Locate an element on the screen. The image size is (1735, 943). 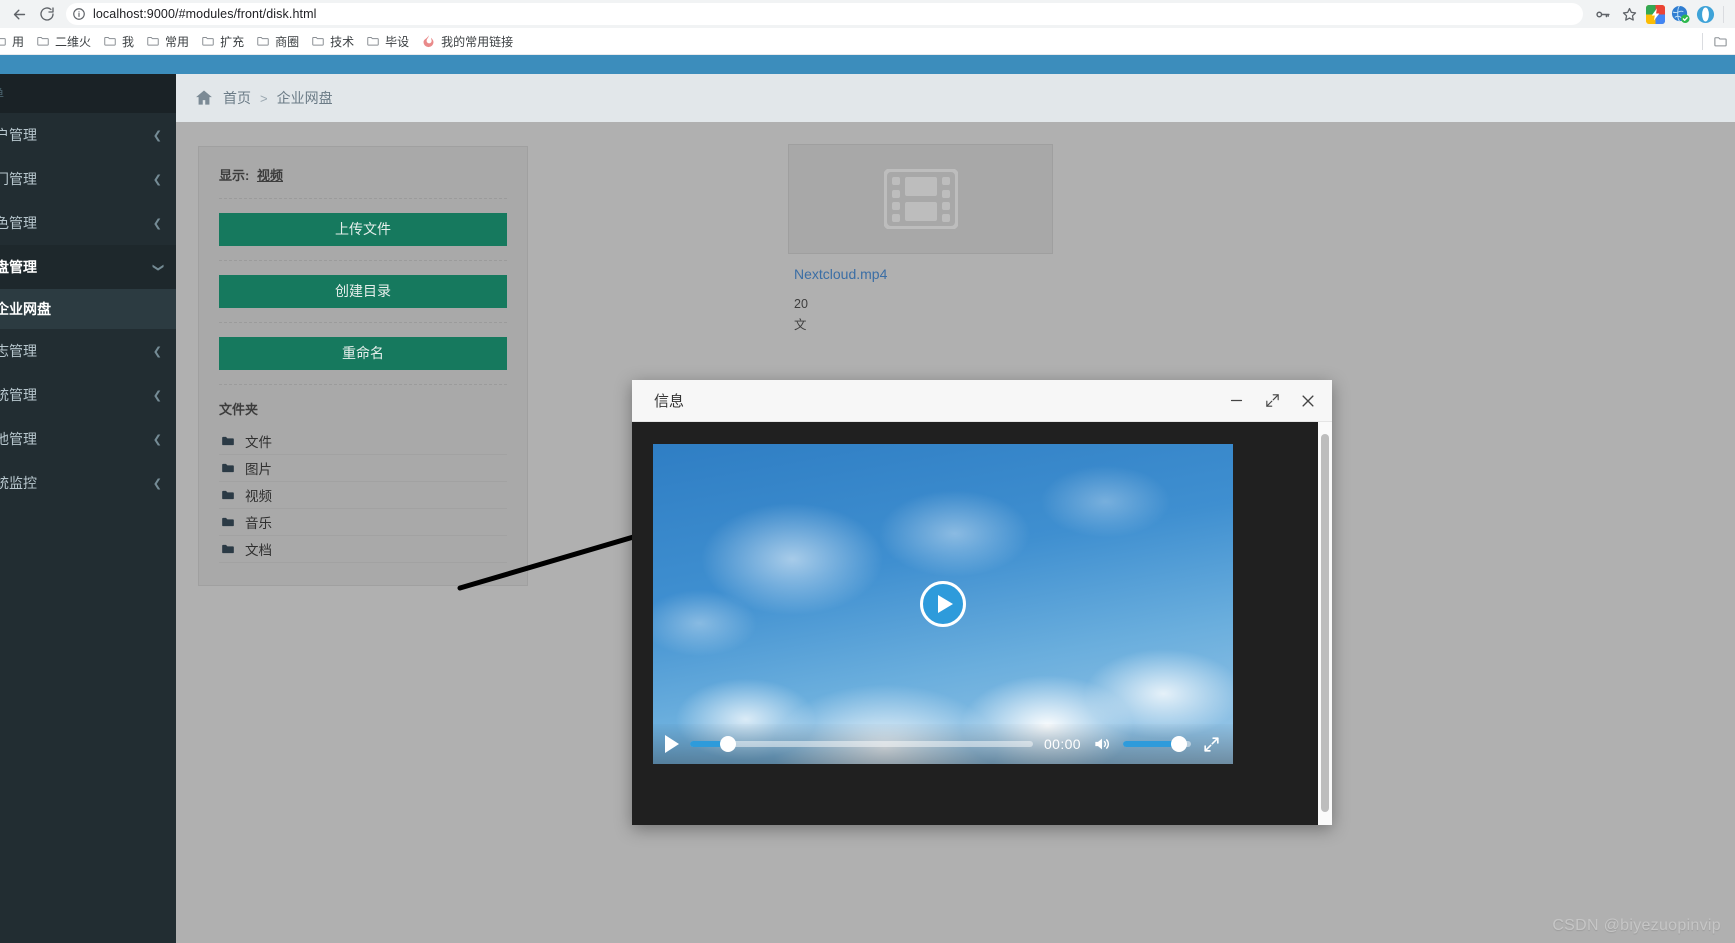
folders-title: 文件夹 is located at coordinates (239, 409).